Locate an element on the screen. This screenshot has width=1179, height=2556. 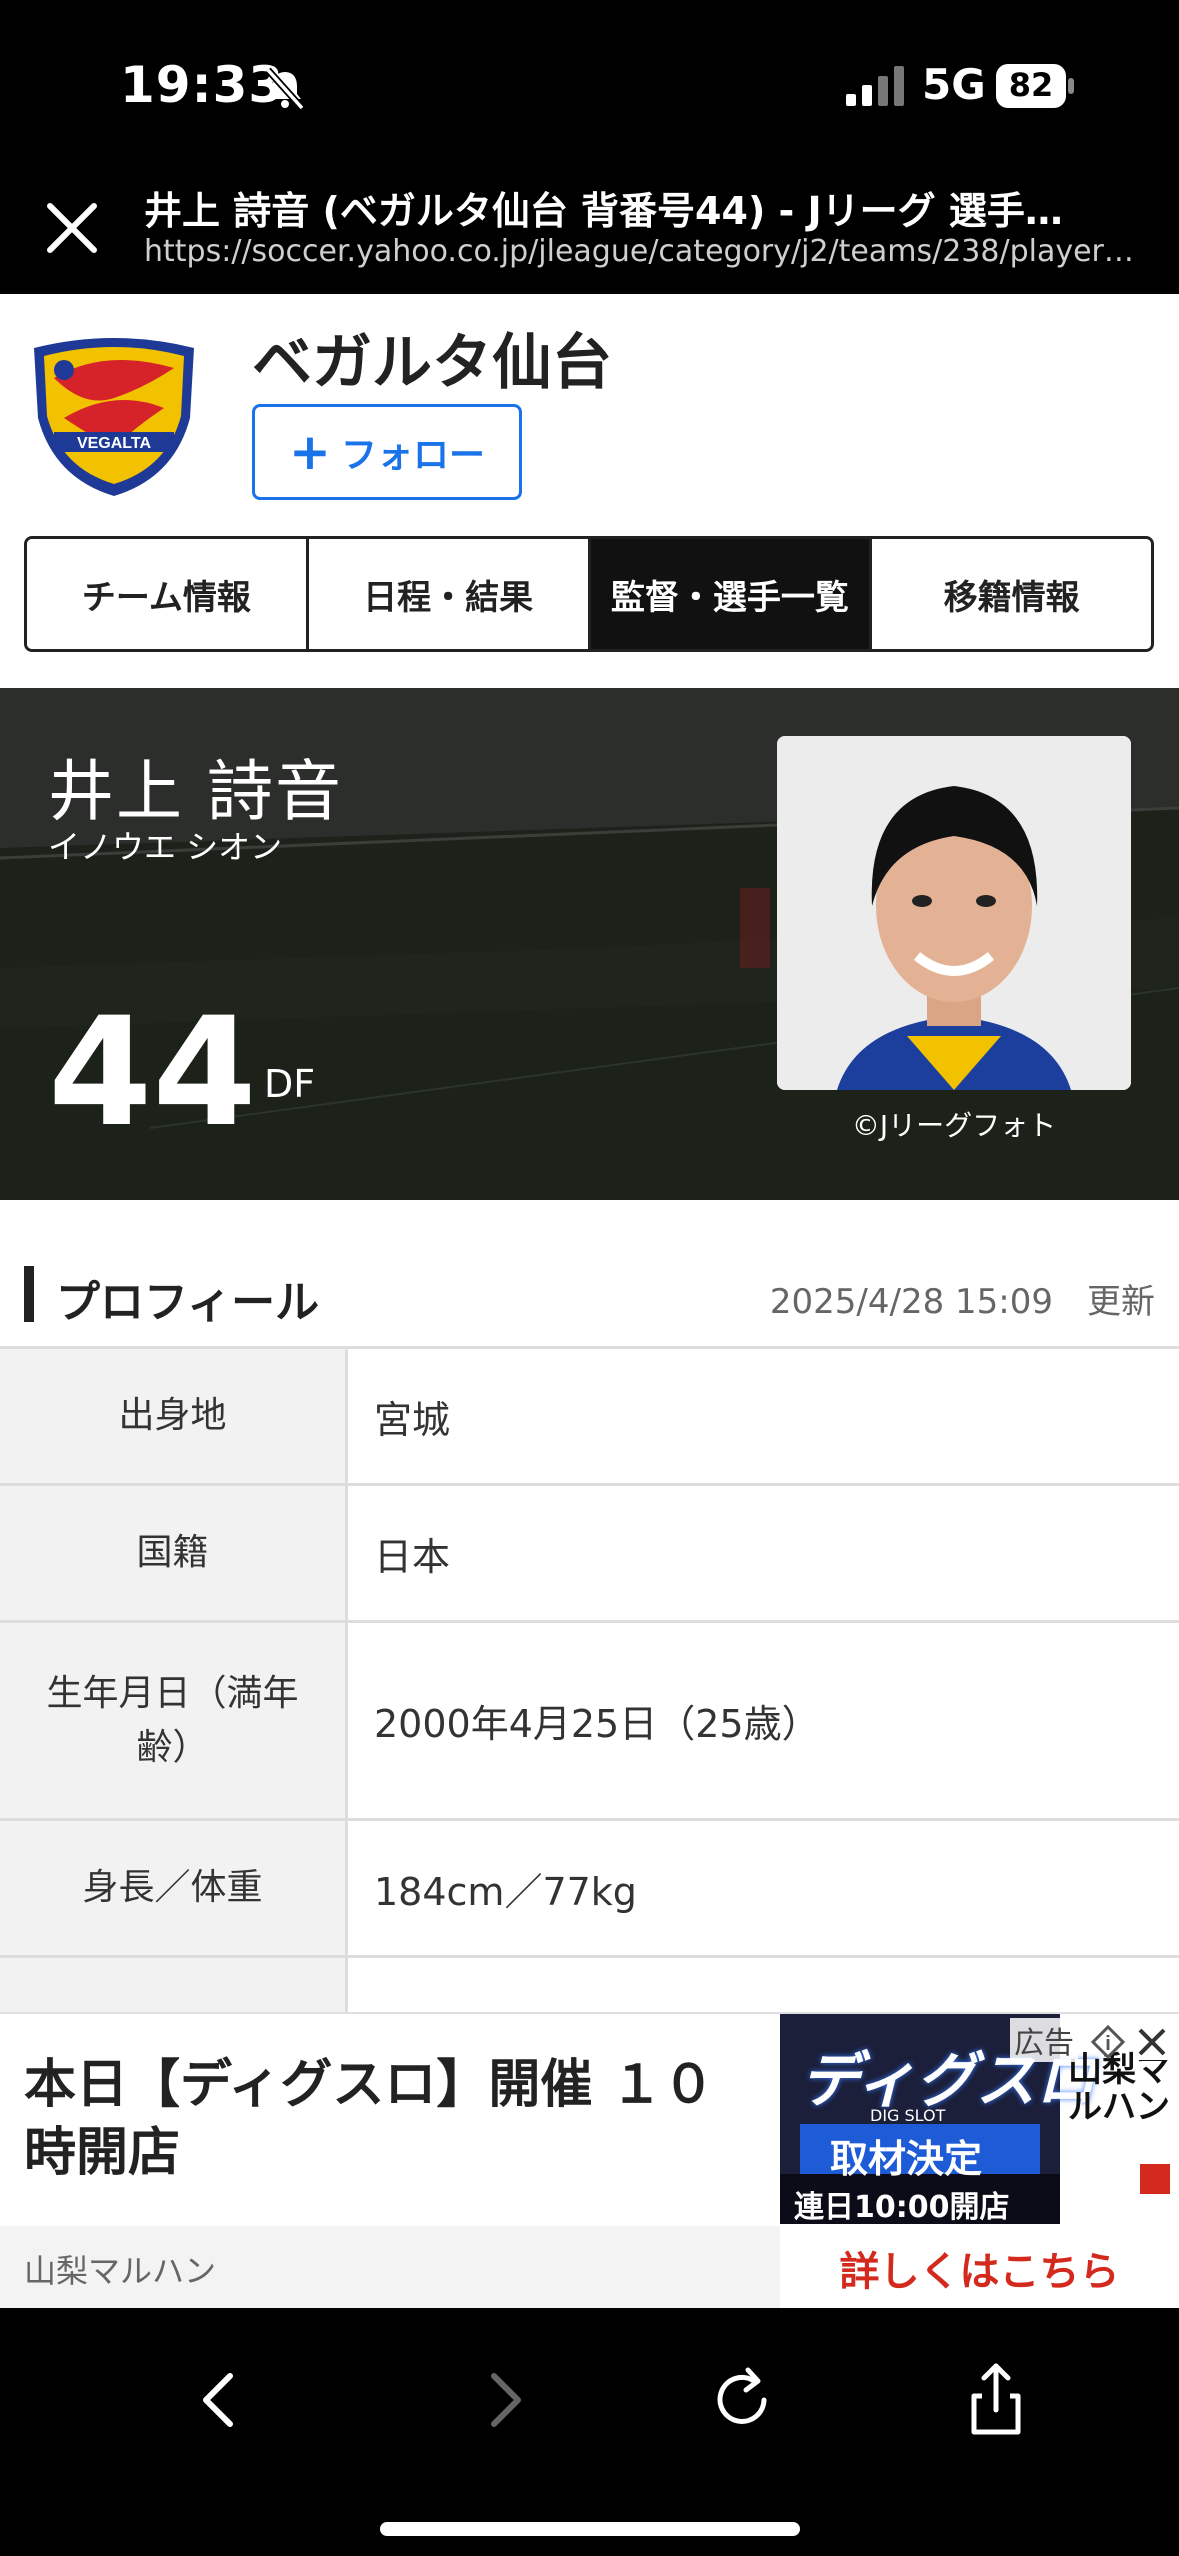
tab-staff-players: 監督・選手一覧 is located at coordinates (731, 594).